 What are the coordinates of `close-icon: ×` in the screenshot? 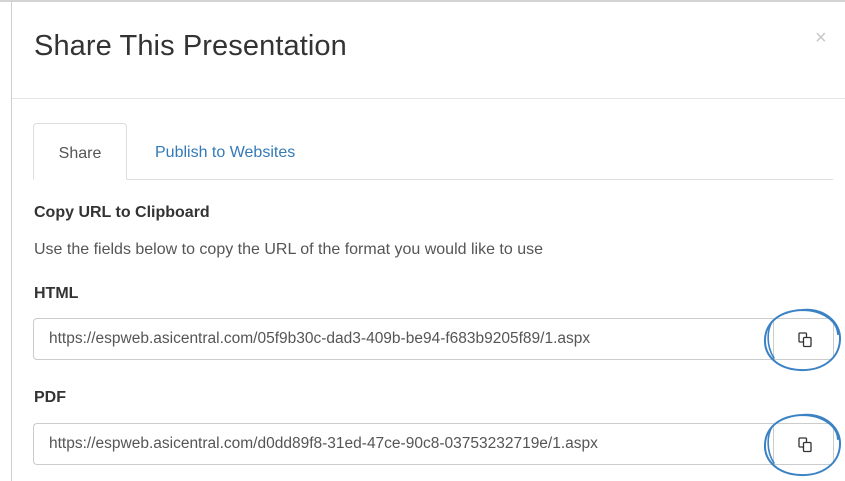 It's located at (821, 38).